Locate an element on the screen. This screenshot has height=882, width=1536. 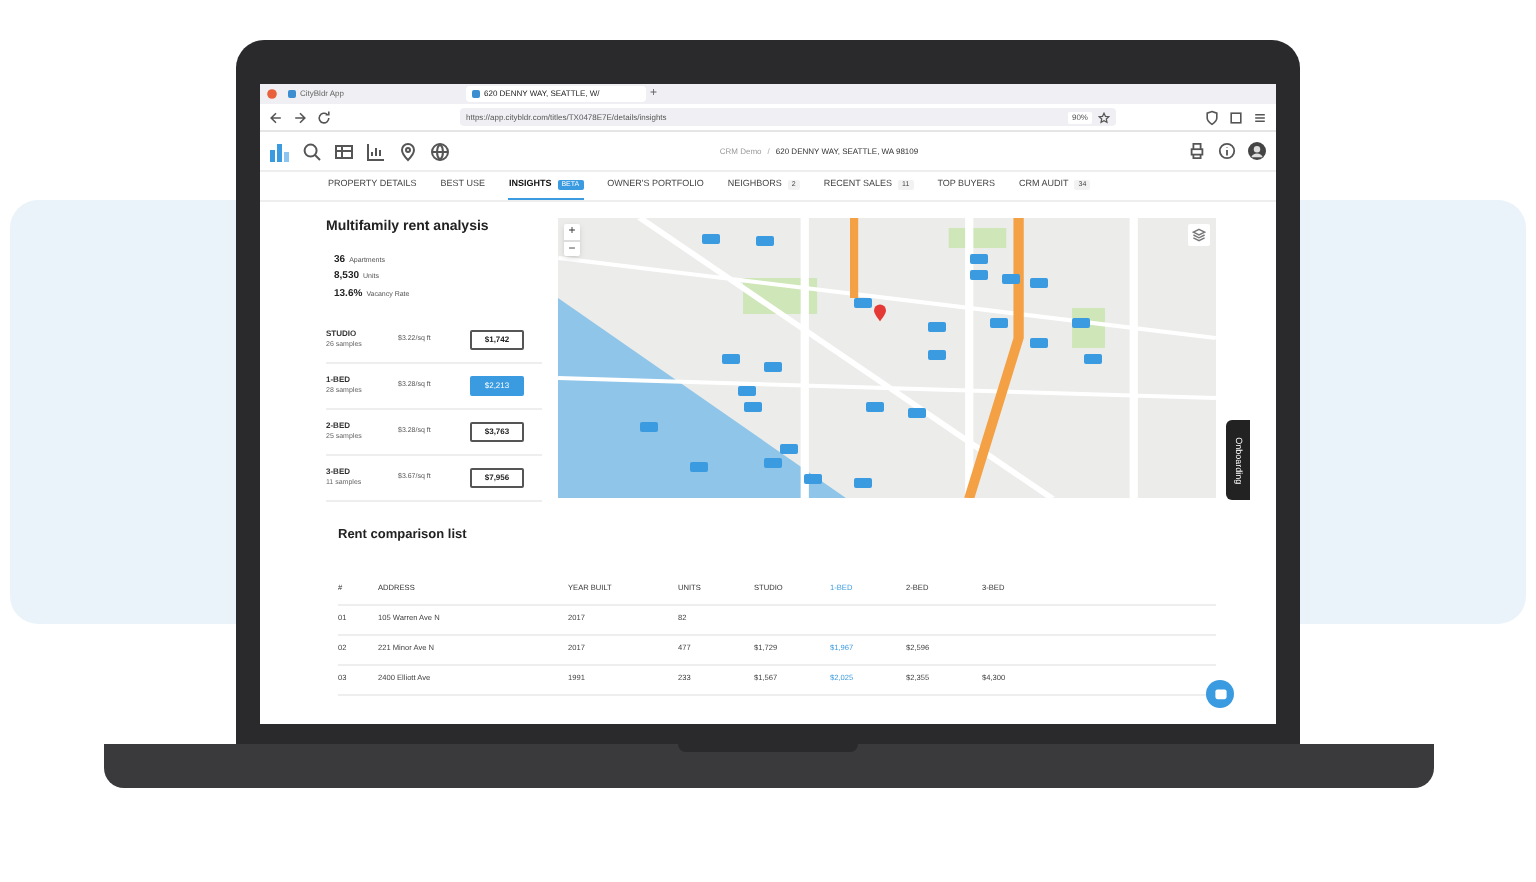
avatar-icon is located at coordinates (1257, 151).